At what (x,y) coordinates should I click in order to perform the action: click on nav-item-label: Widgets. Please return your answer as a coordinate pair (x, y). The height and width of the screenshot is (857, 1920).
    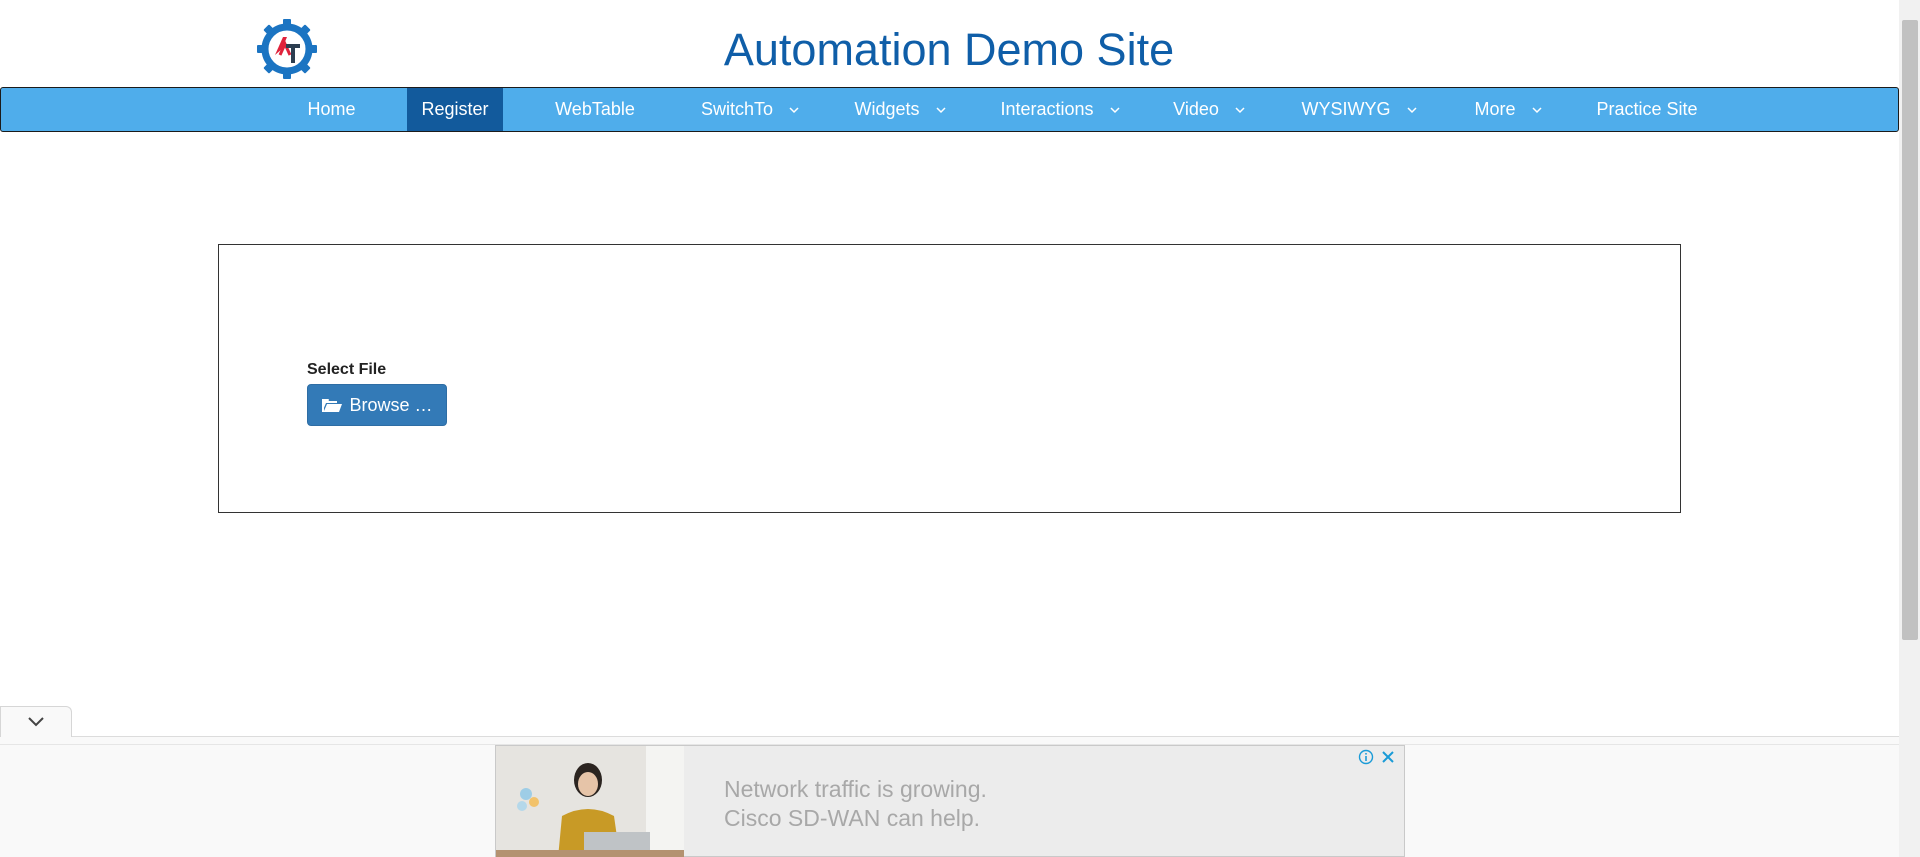
    Looking at the image, I should click on (887, 109).